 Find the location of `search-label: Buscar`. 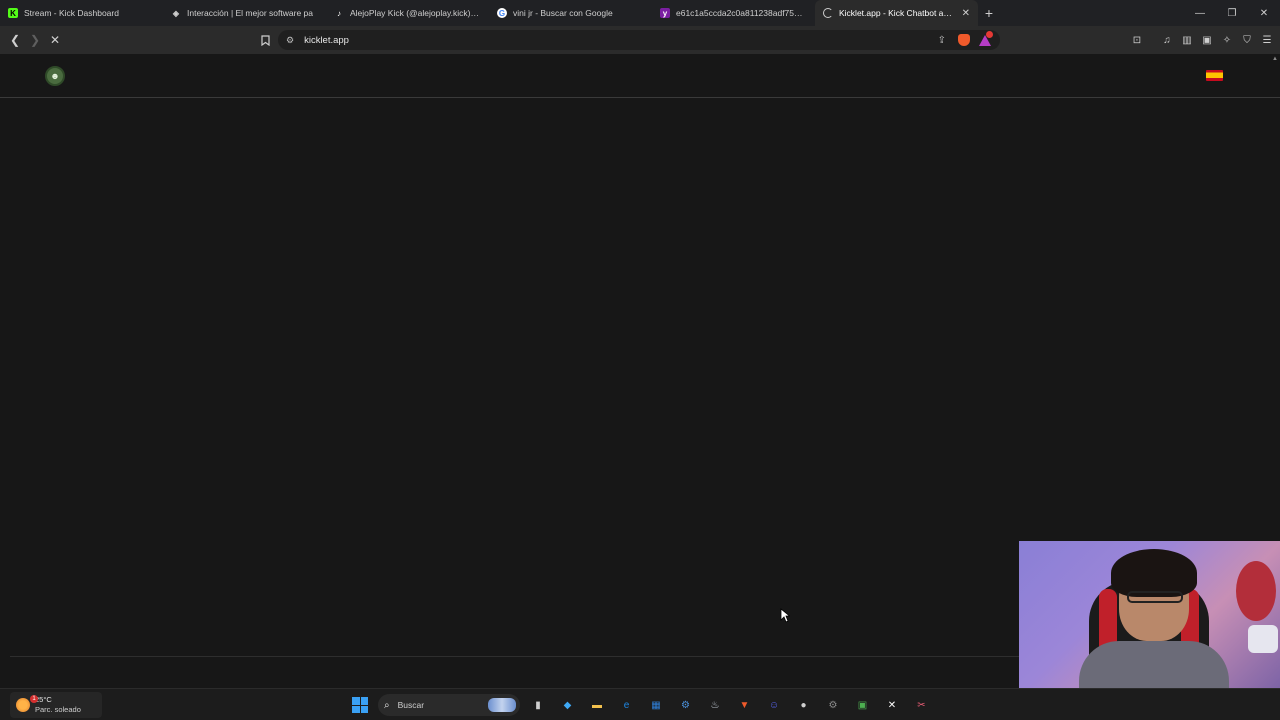

search-label: Buscar is located at coordinates (411, 705).